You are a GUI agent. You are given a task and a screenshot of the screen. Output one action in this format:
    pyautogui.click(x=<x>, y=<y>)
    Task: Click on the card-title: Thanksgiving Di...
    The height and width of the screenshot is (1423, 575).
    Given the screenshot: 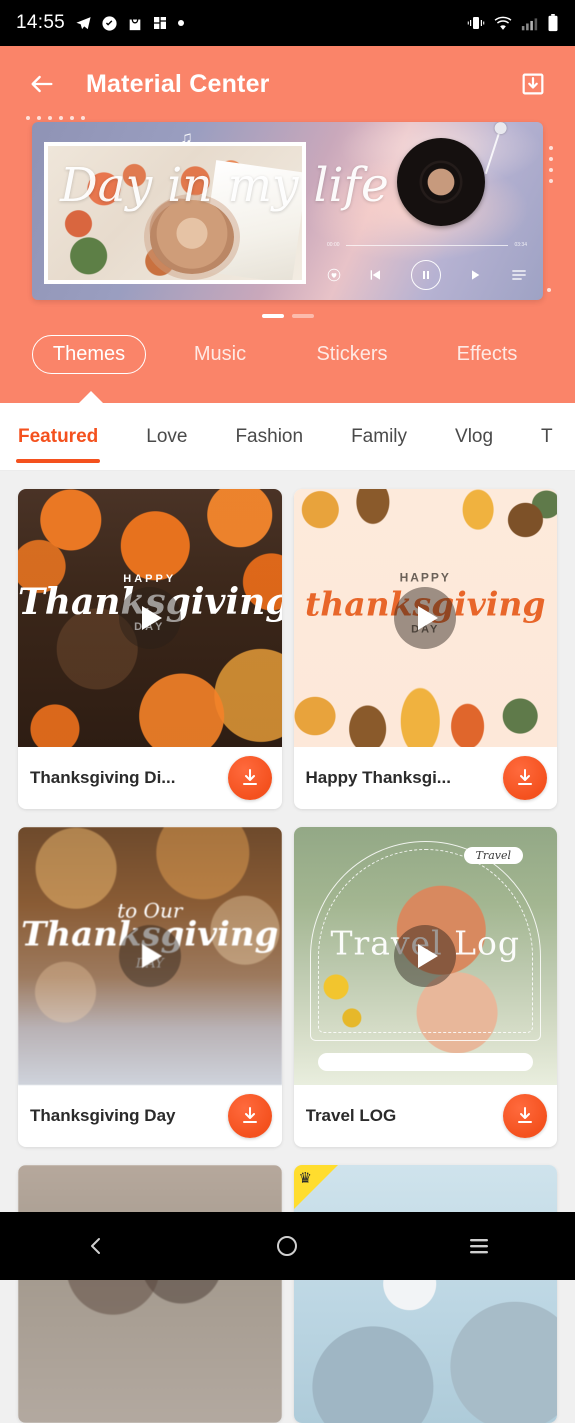 What is the action you would take?
    pyautogui.click(x=103, y=777)
    